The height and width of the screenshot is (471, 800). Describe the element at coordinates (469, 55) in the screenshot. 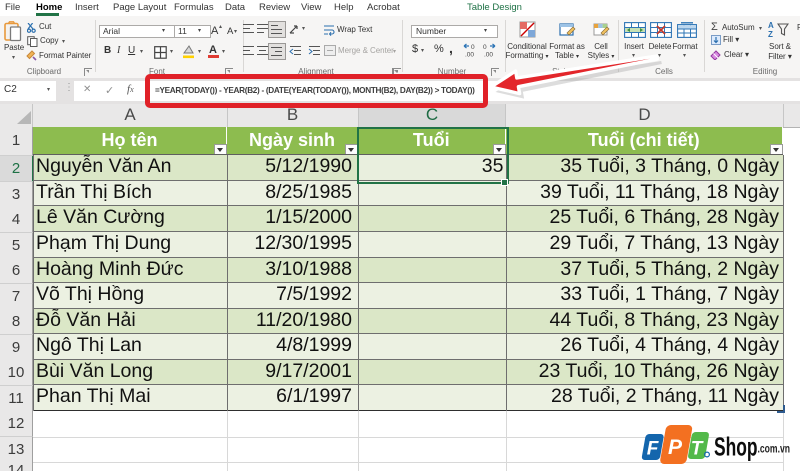

I see `svg-text: .00` at that location.